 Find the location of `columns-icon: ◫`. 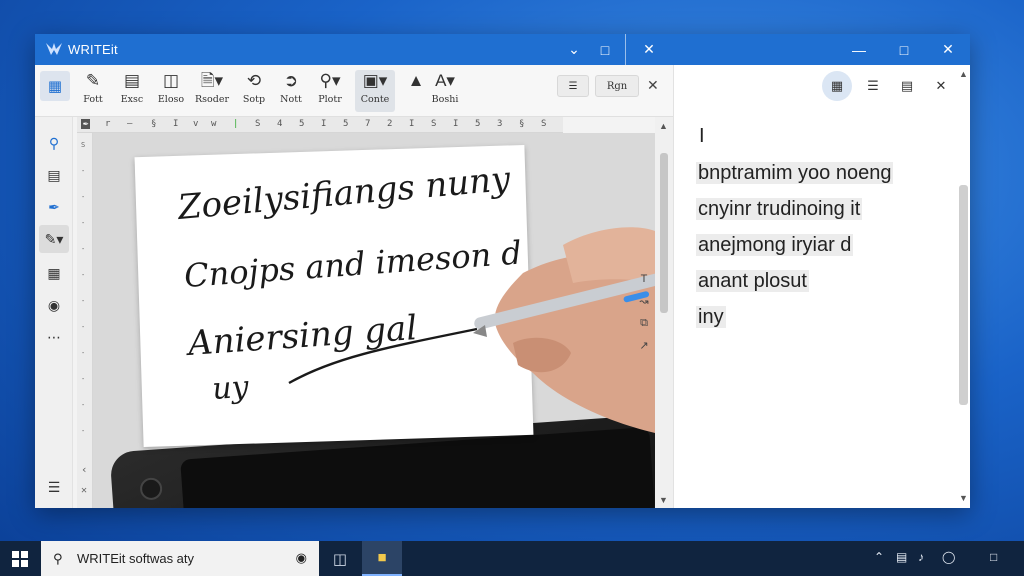

columns-icon: ◫ is located at coordinates (171, 80).